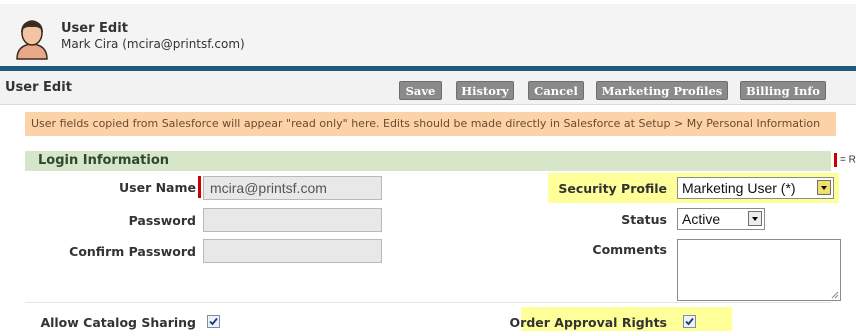 The width and height of the screenshot is (856, 336). What do you see at coordinates (629, 249) in the screenshot?
I see `comments-label: Comments` at bounding box center [629, 249].